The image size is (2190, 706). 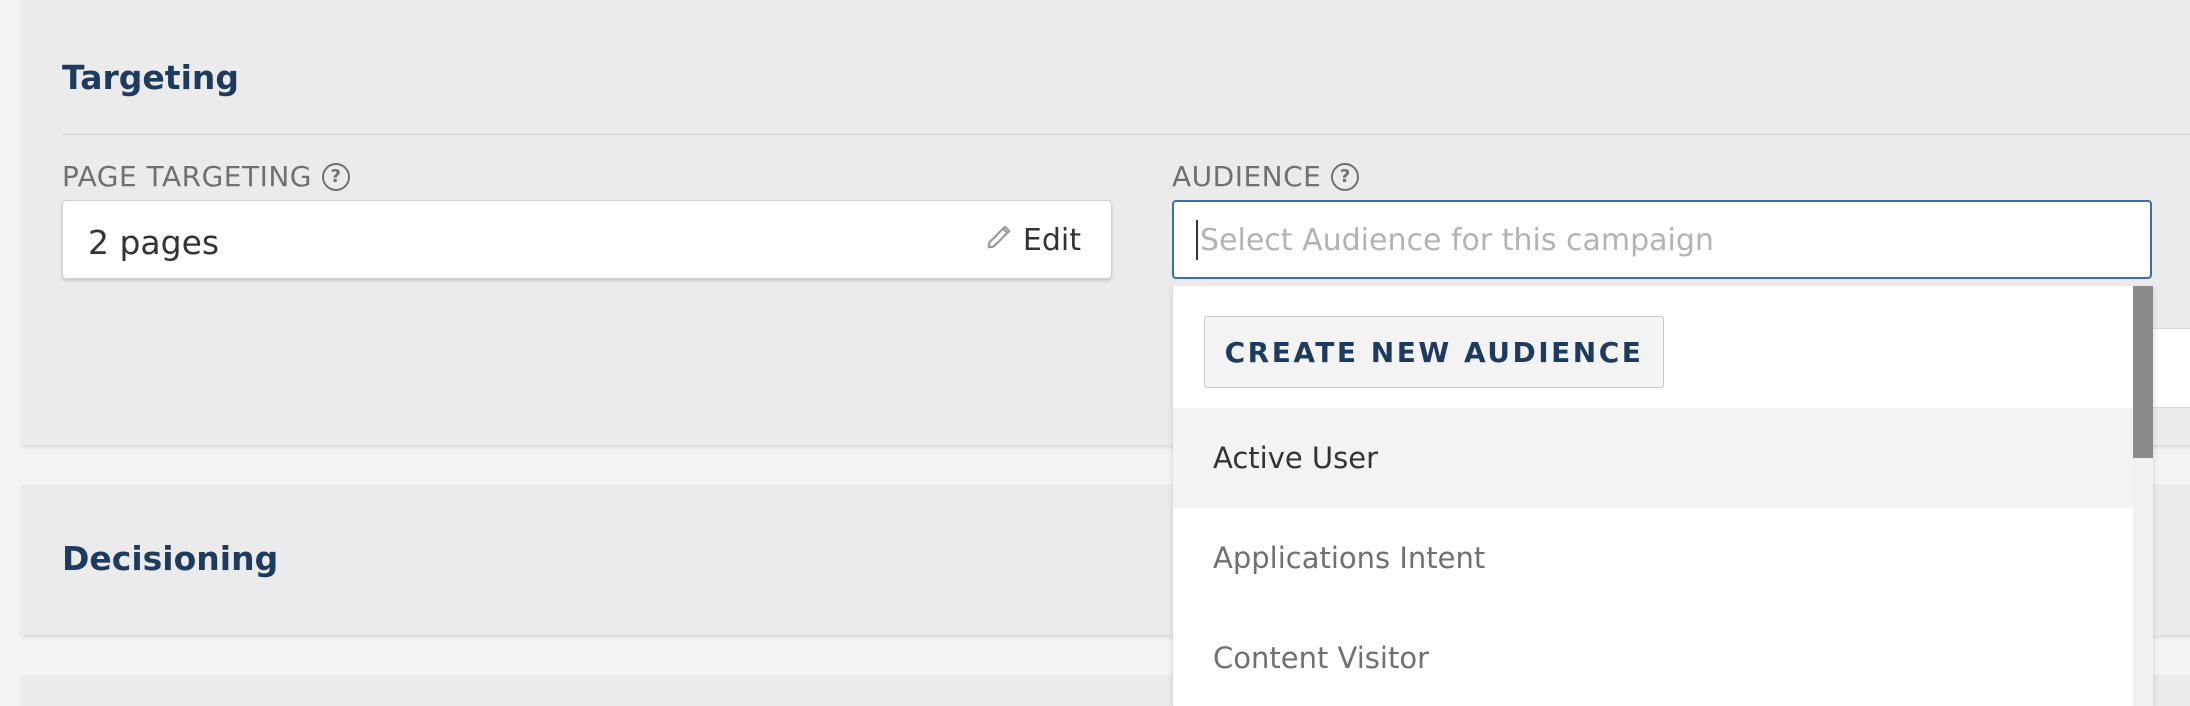 I want to click on audience-label: AUDIENCE ?, so click(x=1266, y=176).